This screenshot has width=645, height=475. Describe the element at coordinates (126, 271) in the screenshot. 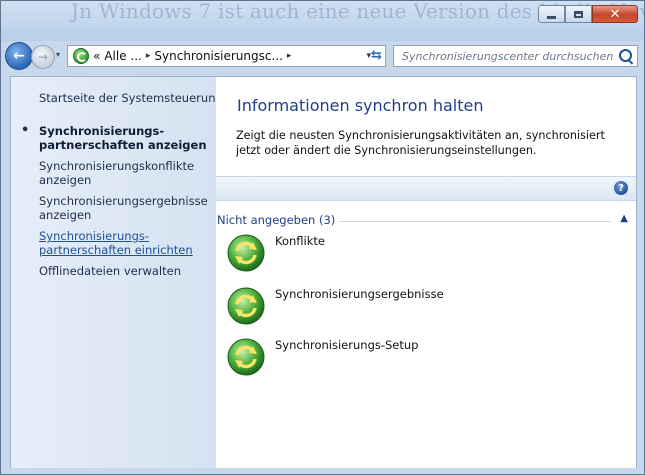

I see `sidebar-item-offline-files: Offlinedateien verwalten` at that location.